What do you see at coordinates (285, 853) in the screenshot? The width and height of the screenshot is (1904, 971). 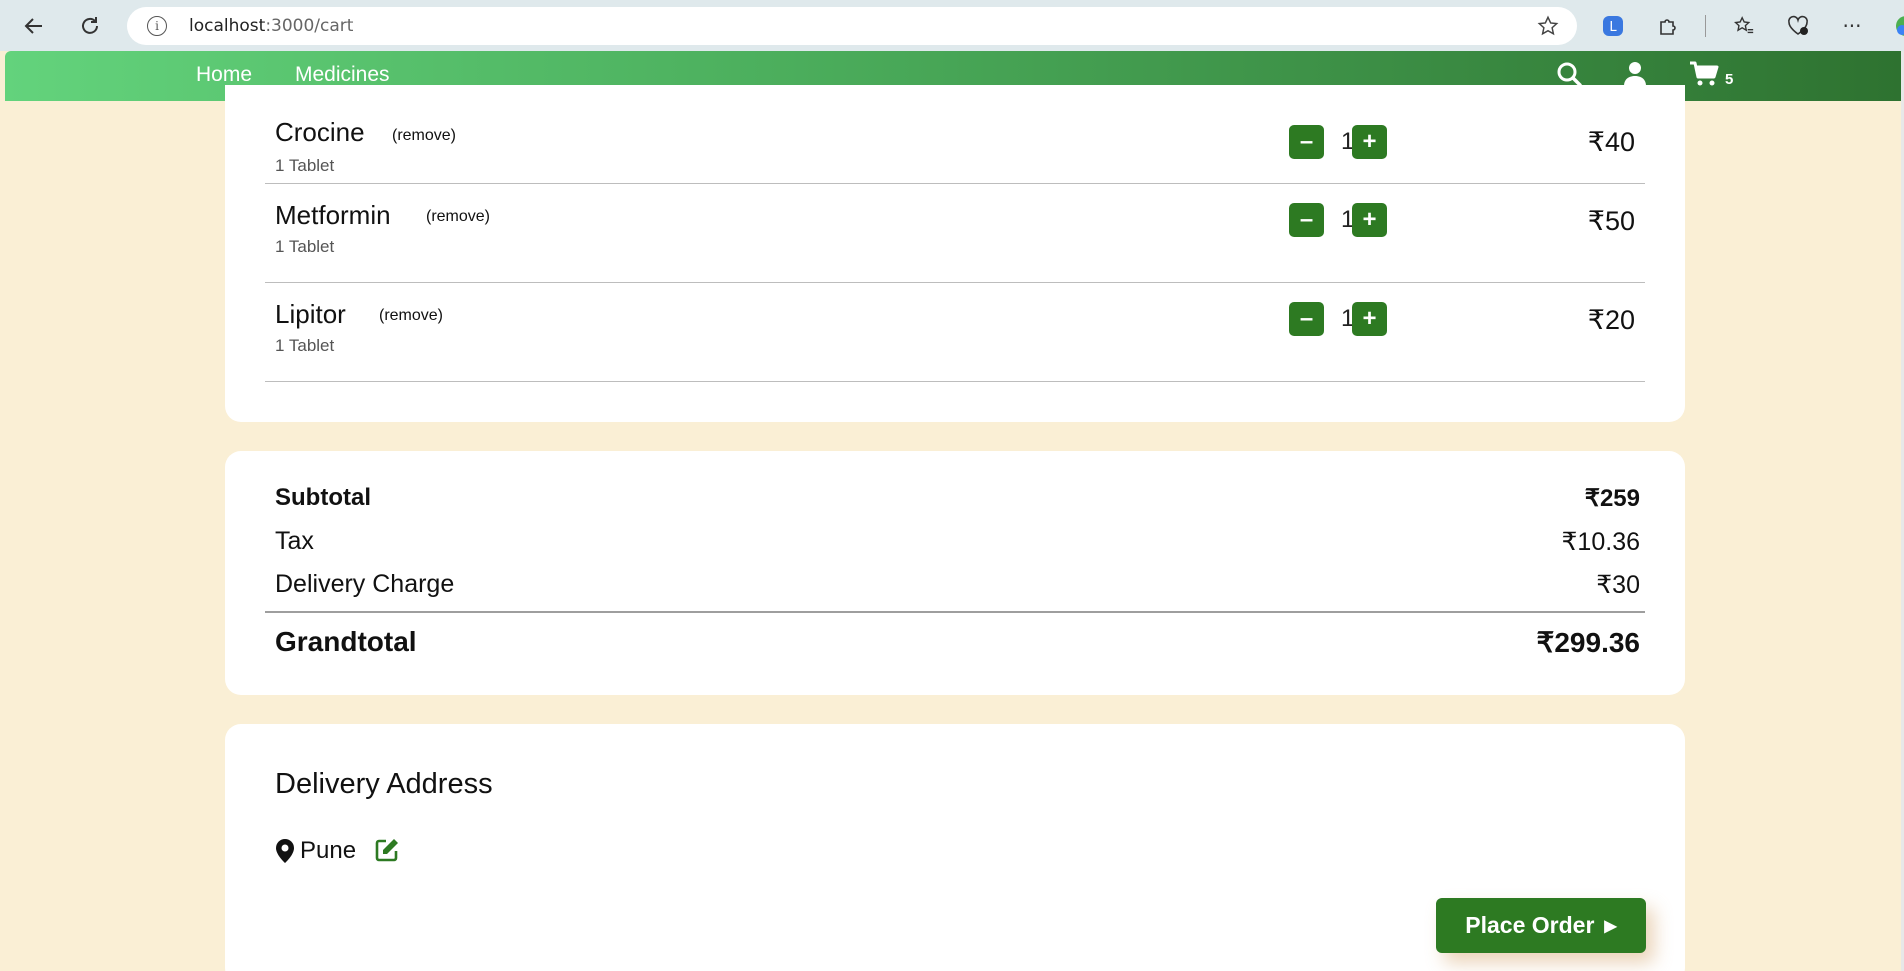 I see `map-pin-icon` at bounding box center [285, 853].